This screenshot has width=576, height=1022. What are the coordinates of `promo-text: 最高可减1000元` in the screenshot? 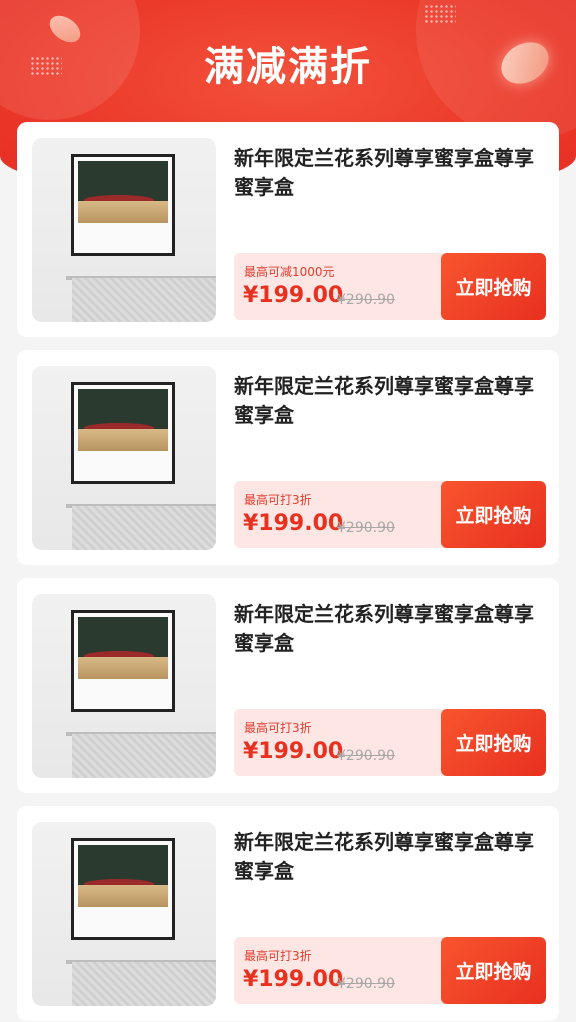 It's located at (289, 272).